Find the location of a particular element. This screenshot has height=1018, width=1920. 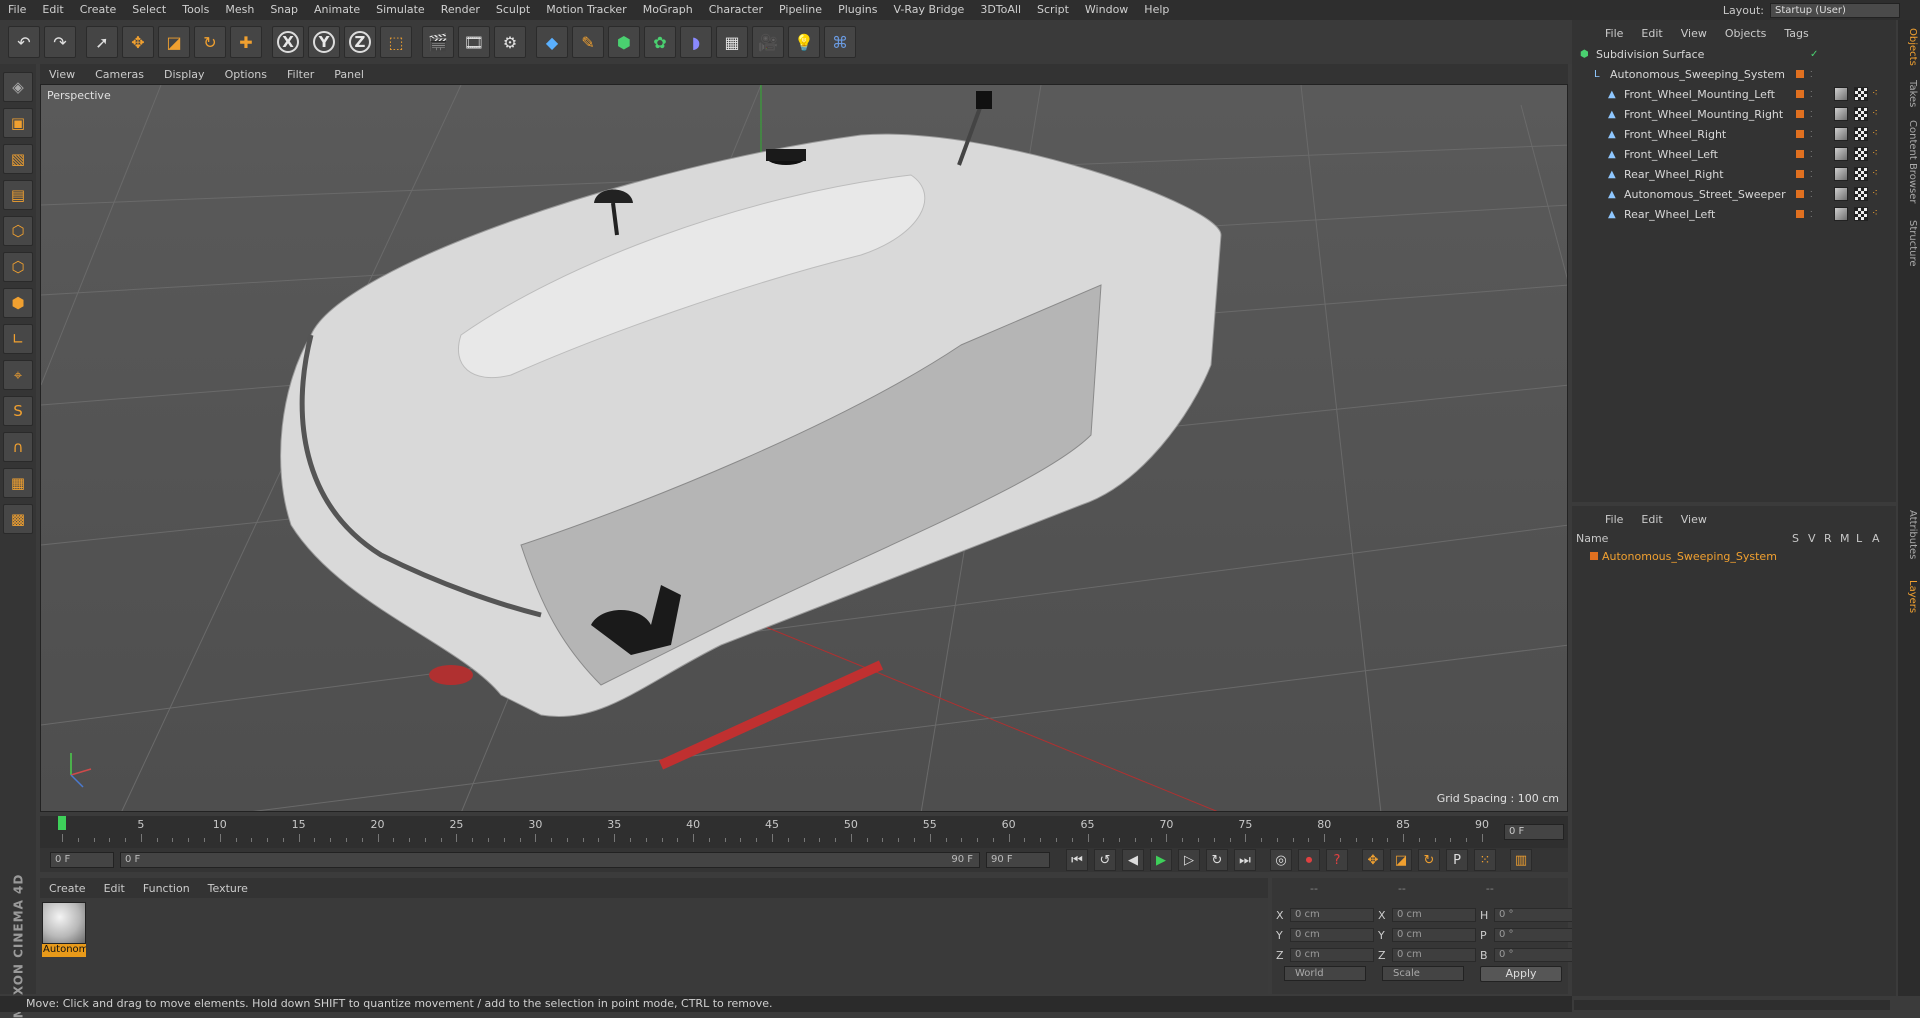

start-frame-field: 0 F is located at coordinates (82, 860).